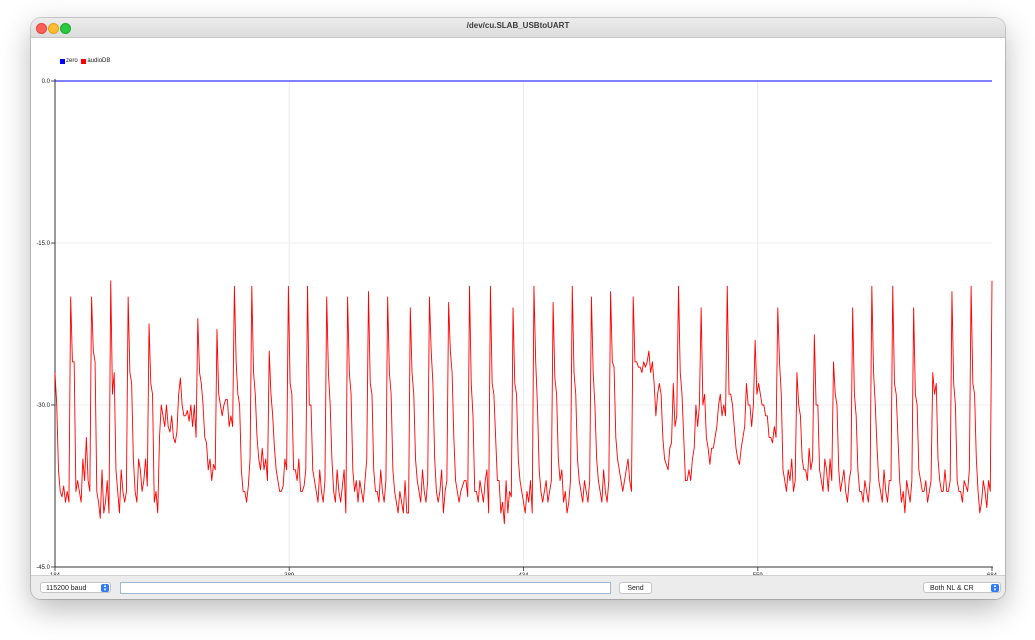 The height and width of the screenshot is (640, 1035). What do you see at coordinates (43, 406) in the screenshot?
I see `y-tick-label: -30.0` at bounding box center [43, 406].